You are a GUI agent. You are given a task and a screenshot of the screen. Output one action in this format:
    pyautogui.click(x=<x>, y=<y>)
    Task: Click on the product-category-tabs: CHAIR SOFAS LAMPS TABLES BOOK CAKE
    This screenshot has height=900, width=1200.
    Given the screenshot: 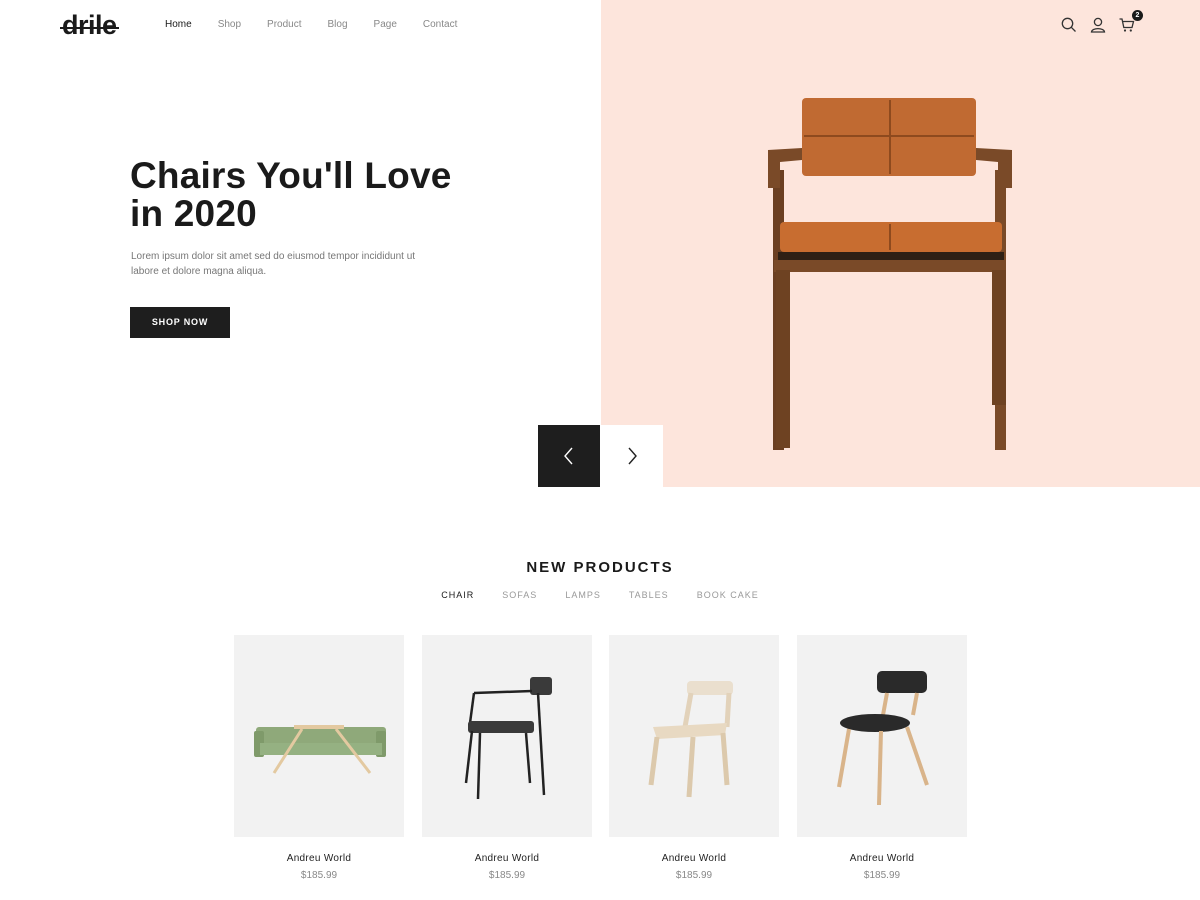 What is the action you would take?
    pyautogui.click(x=600, y=595)
    